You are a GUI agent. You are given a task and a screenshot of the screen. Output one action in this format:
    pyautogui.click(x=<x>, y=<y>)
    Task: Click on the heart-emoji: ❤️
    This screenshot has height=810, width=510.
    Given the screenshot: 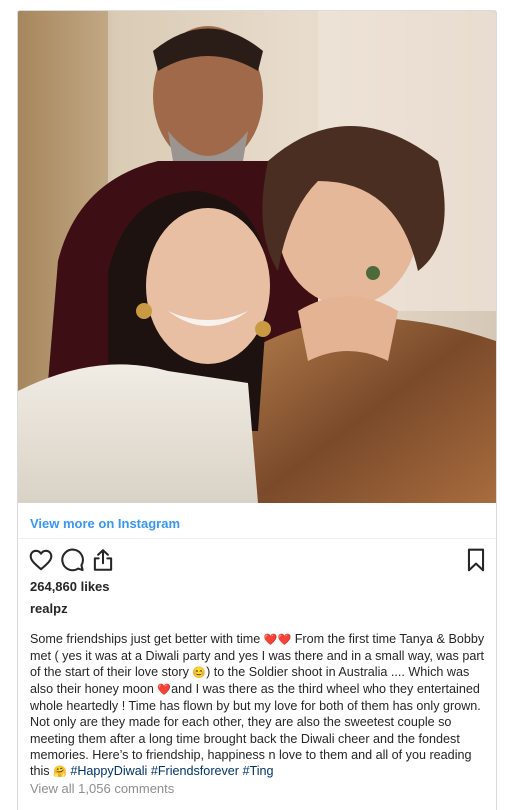 What is the action you would take?
    pyautogui.click(x=164, y=690)
    